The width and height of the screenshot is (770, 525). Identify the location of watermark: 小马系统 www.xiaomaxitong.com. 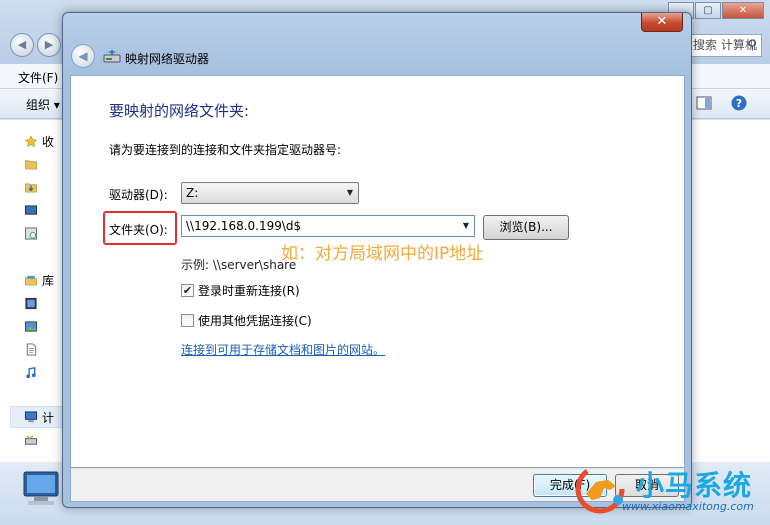
(669, 490).